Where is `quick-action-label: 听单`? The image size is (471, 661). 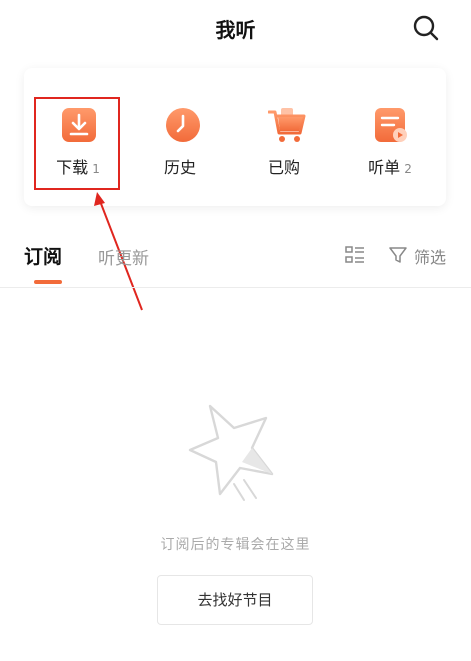
quick-action-label: 听单 is located at coordinates (384, 167).